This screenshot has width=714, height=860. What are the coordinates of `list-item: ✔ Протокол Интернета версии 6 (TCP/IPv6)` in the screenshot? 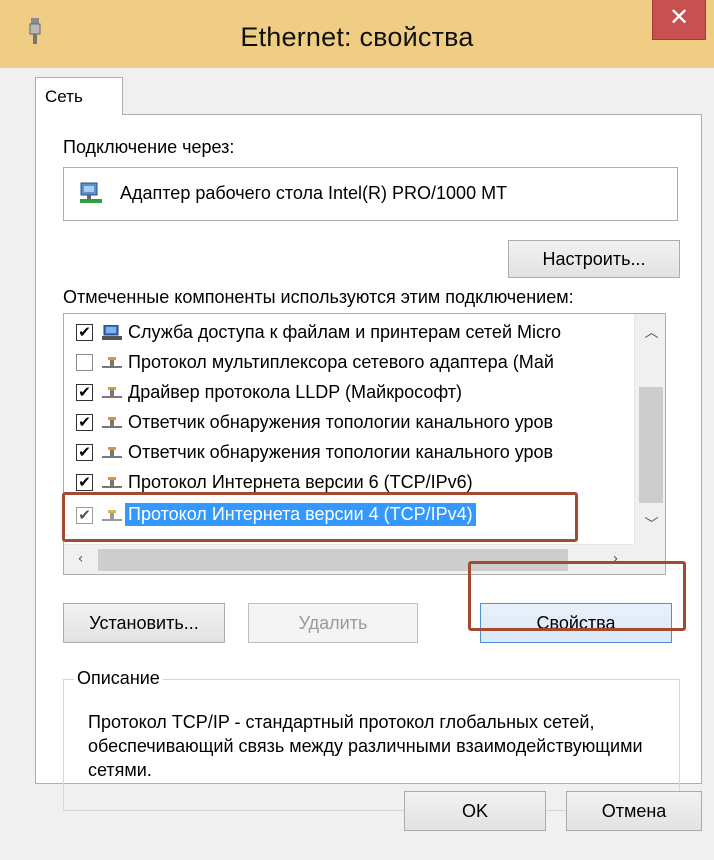 It's located at (349, 482).